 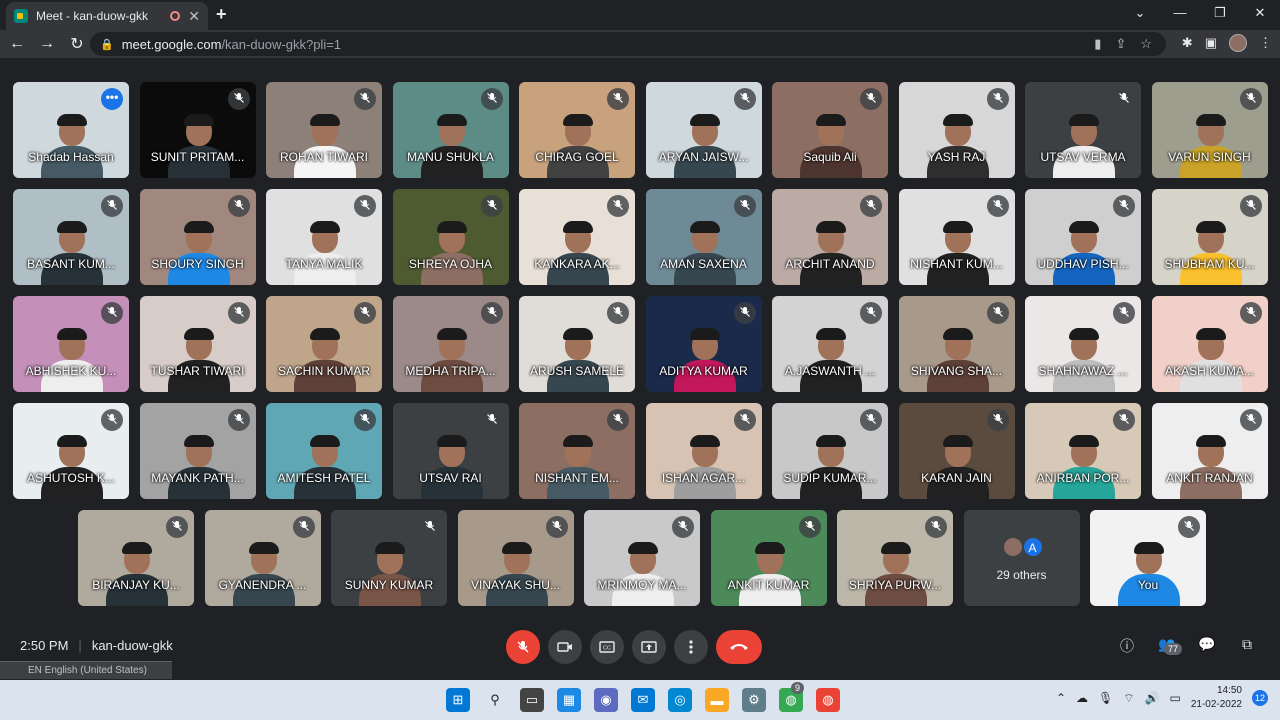 I want to click on close-window-button: ✕, so click(x=1260, y=14).